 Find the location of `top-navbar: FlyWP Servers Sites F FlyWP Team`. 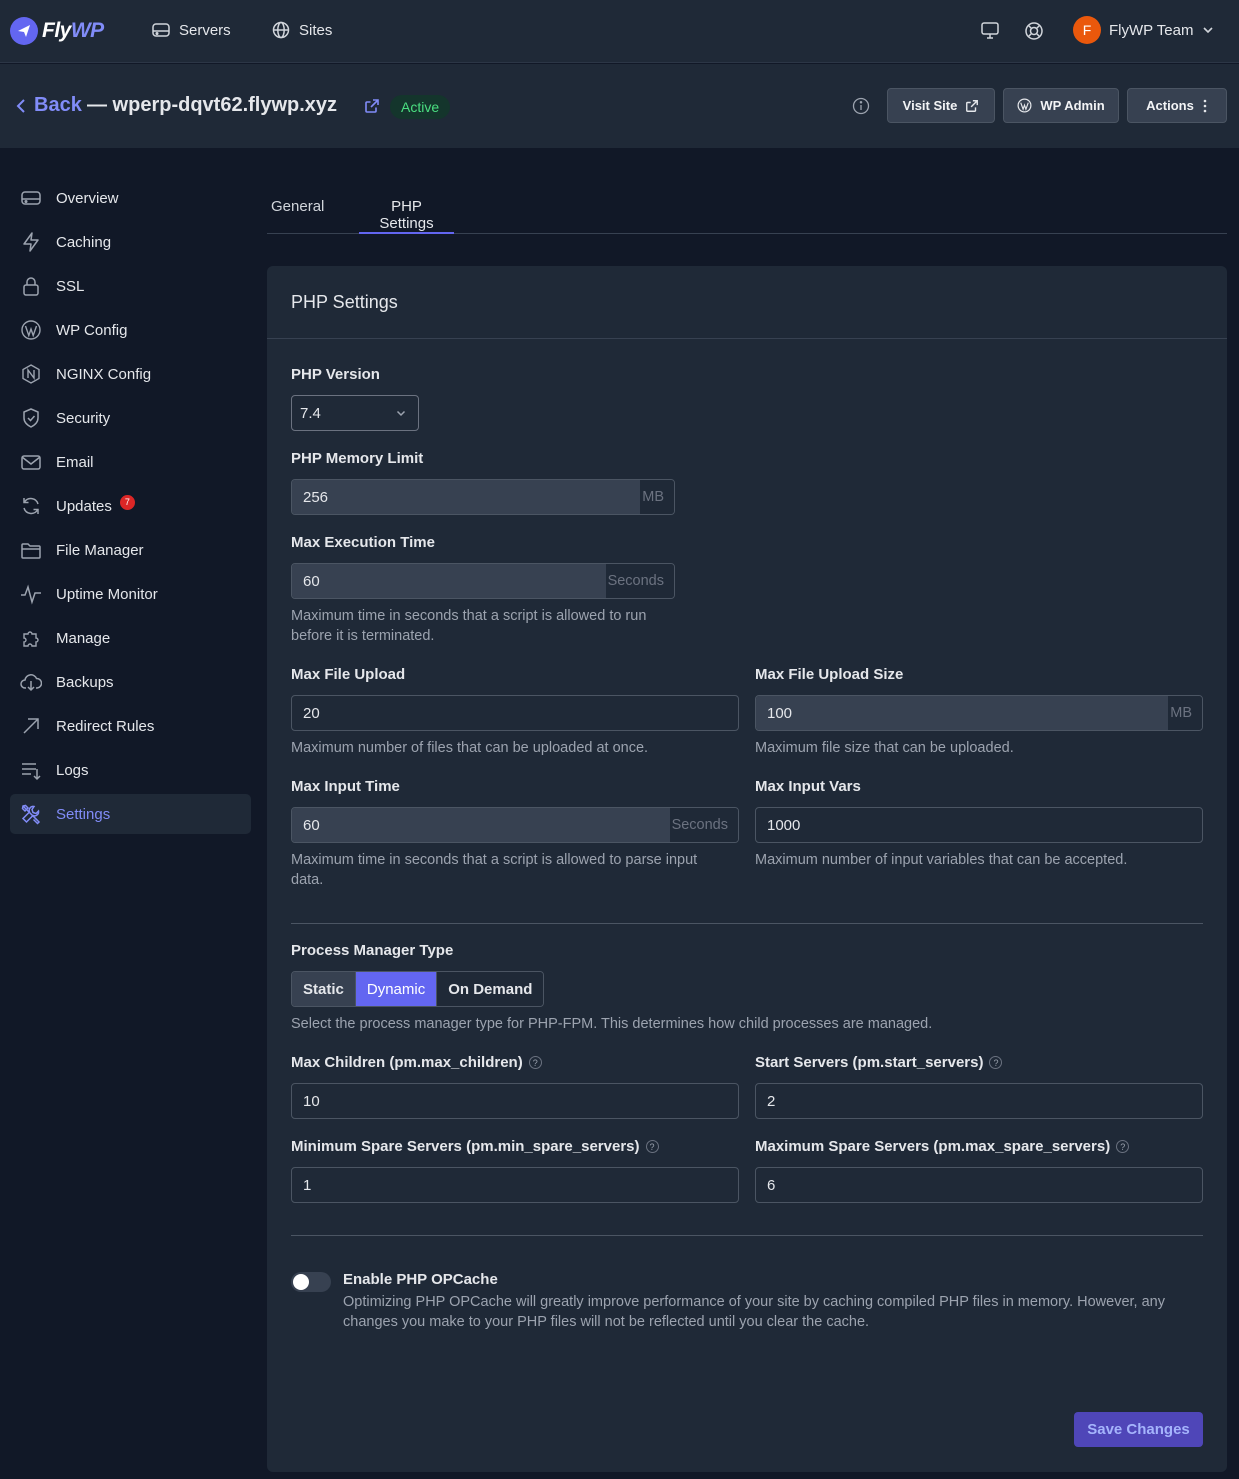

top-navbar: FlyWP Servers Sites F FlyWP Team is located at coordinates (619, 31).